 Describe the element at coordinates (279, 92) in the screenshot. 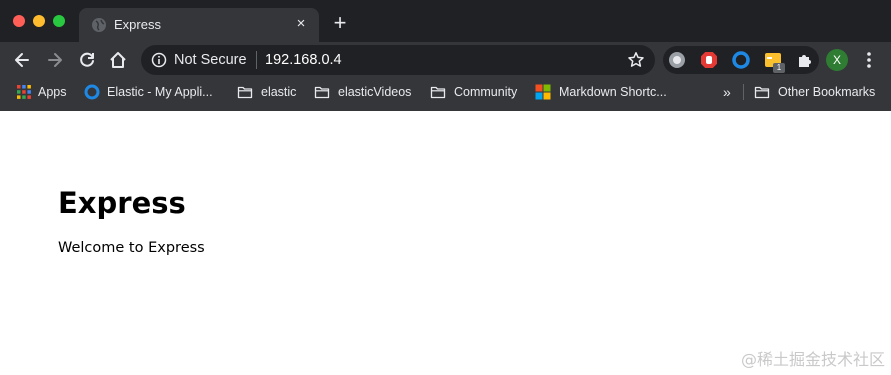

I see `bookmark-label: elastic` at that location.